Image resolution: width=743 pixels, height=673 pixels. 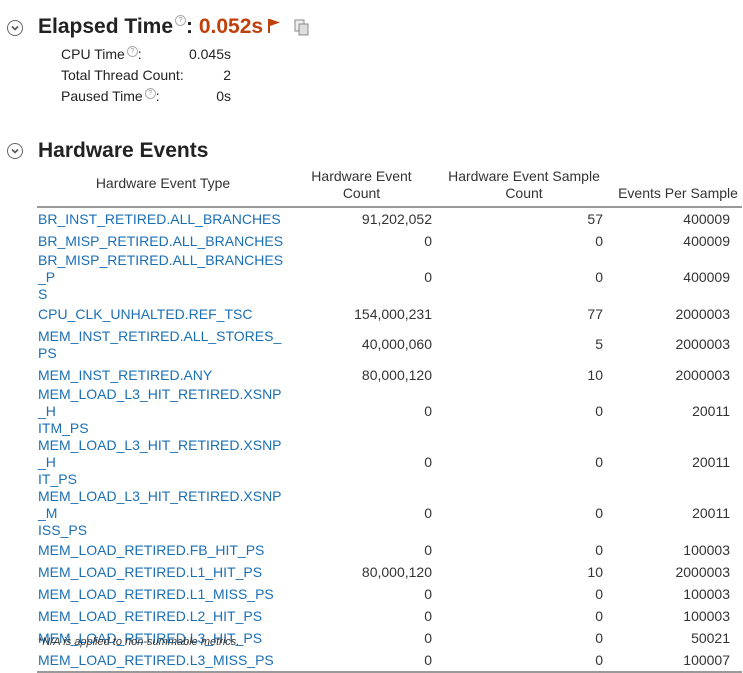 What do you see at coordinates (710, 637) in the screenshot?
I see `events-per-sample-cell: 50021` at bounding box center [710, 637].